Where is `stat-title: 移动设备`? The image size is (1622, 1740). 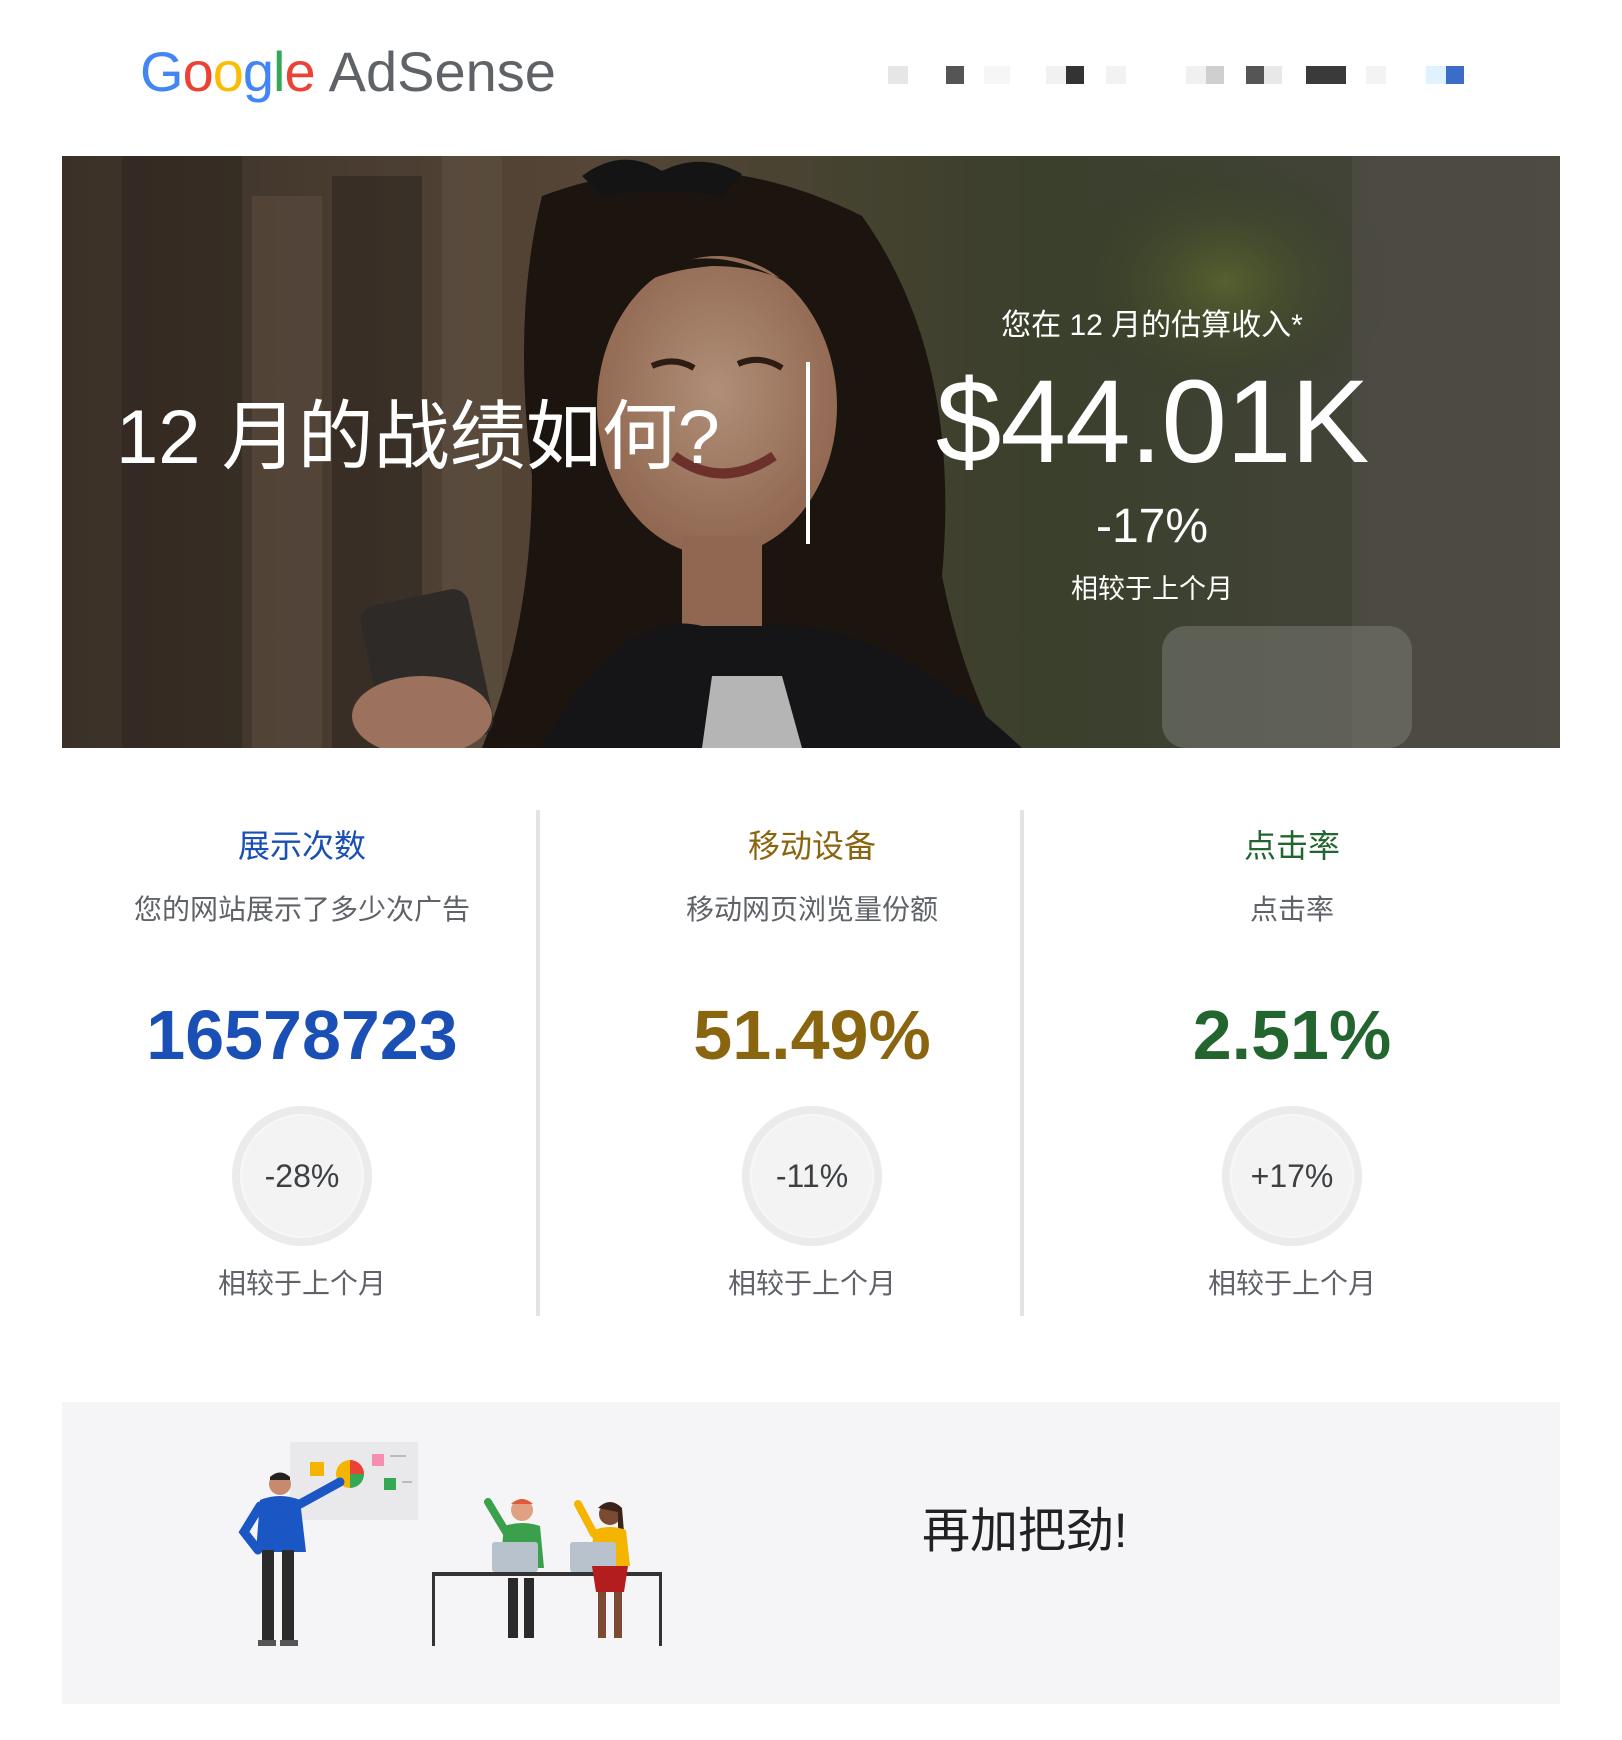
stat-title: 移动设备 is located at coordinates (811, 846).